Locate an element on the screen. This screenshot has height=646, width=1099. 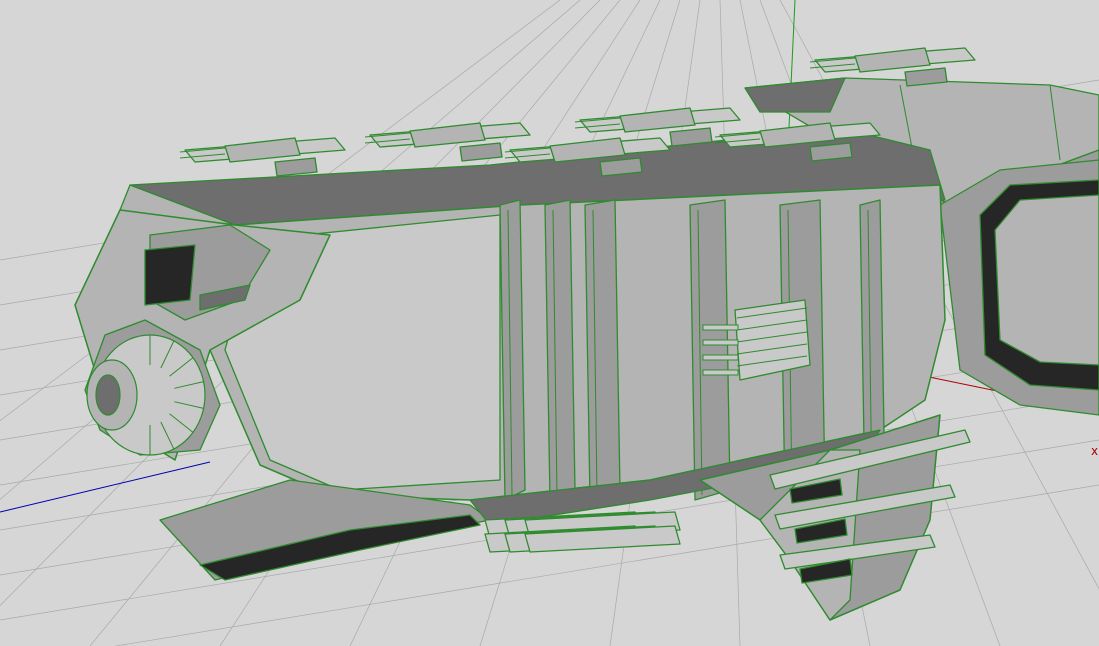
nose-cannon-muzzle is located at coordinates (108, 395).